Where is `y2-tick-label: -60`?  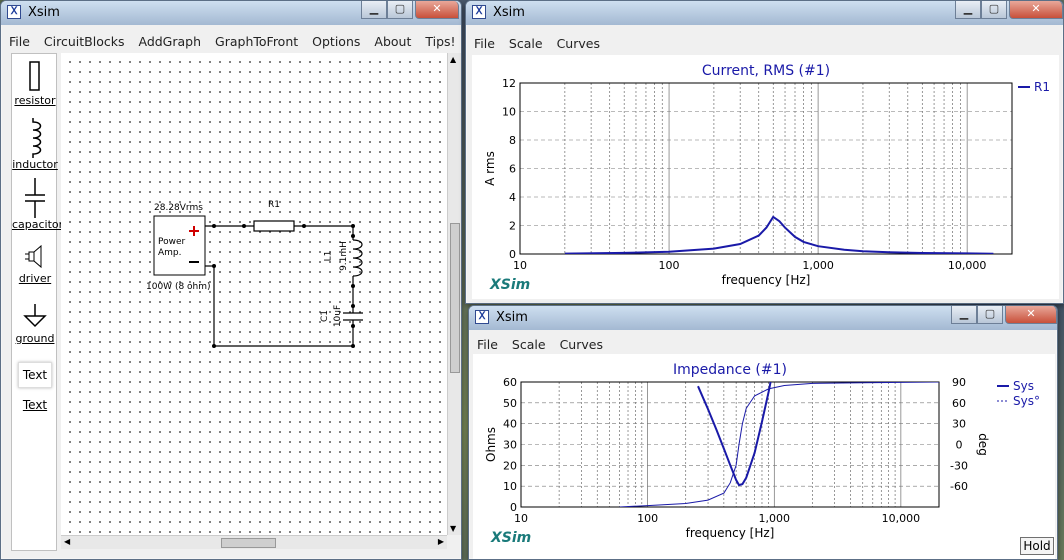 y2-tick-label: -60 is located at coordinates (959, 486).